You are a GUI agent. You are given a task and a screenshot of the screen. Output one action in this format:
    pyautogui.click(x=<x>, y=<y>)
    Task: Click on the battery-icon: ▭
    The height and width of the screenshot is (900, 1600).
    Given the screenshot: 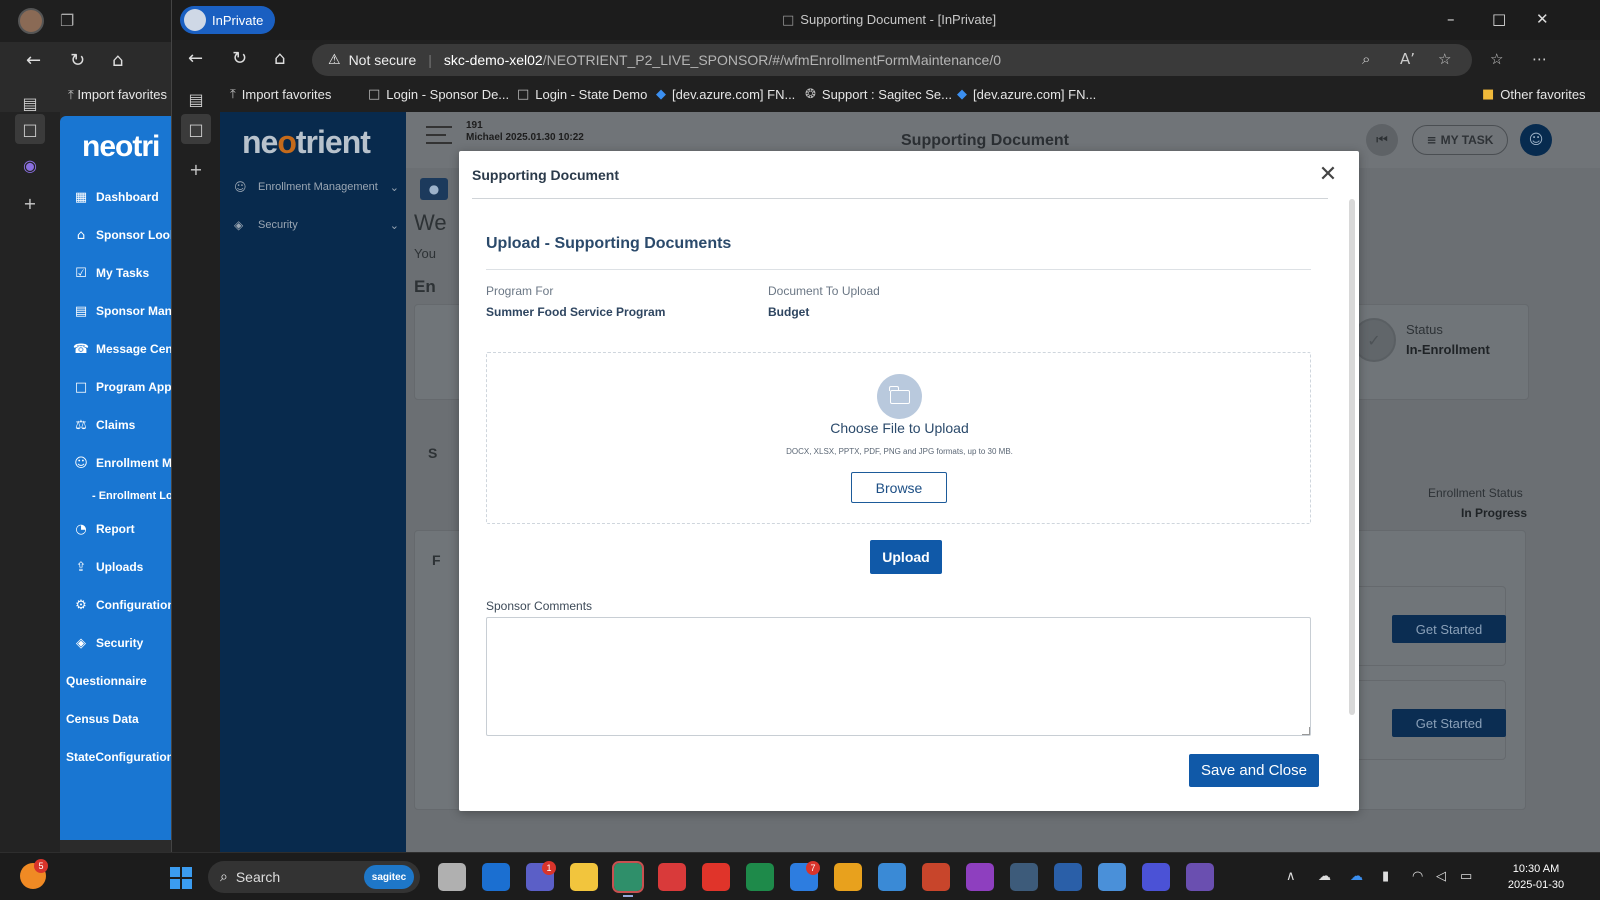 What is the action you would take?
    pyautogui.click(x=1466, y=876)
    